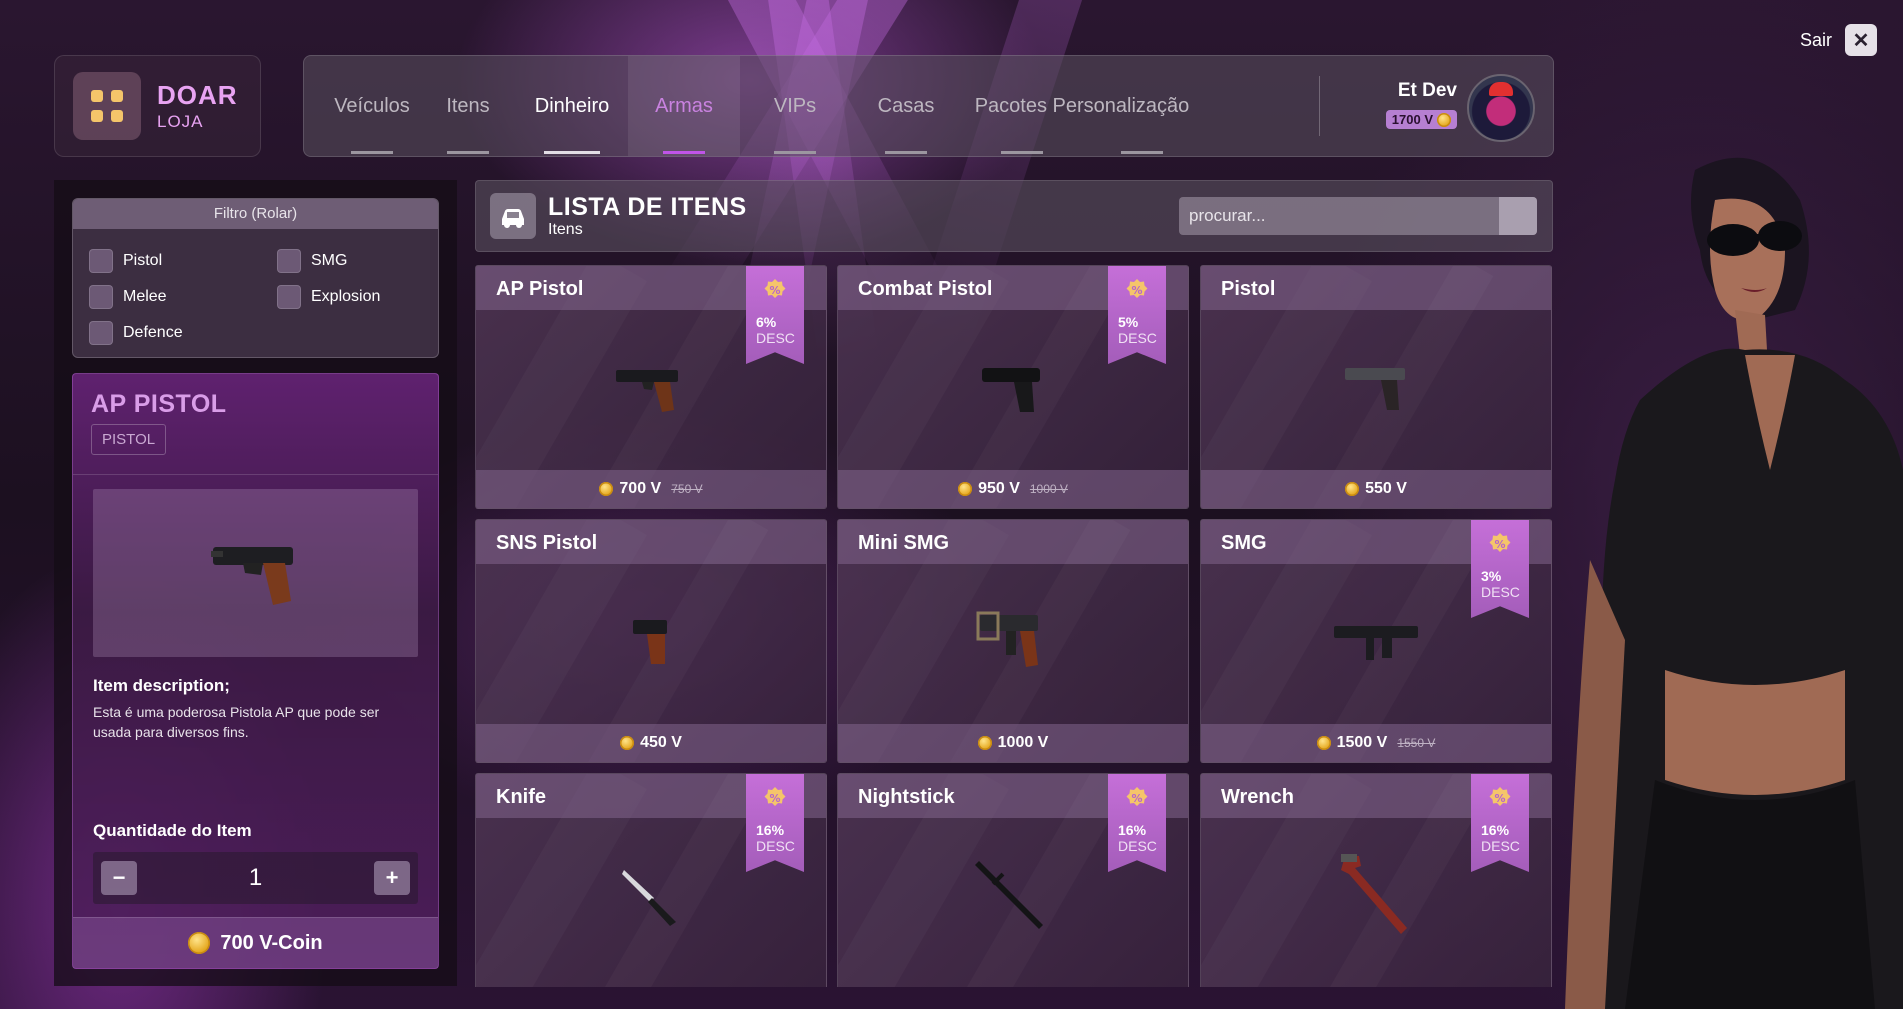  Describe the element at coordinates (684, 106) in the screenshot. I see `tab-armas: Armas` at that location.